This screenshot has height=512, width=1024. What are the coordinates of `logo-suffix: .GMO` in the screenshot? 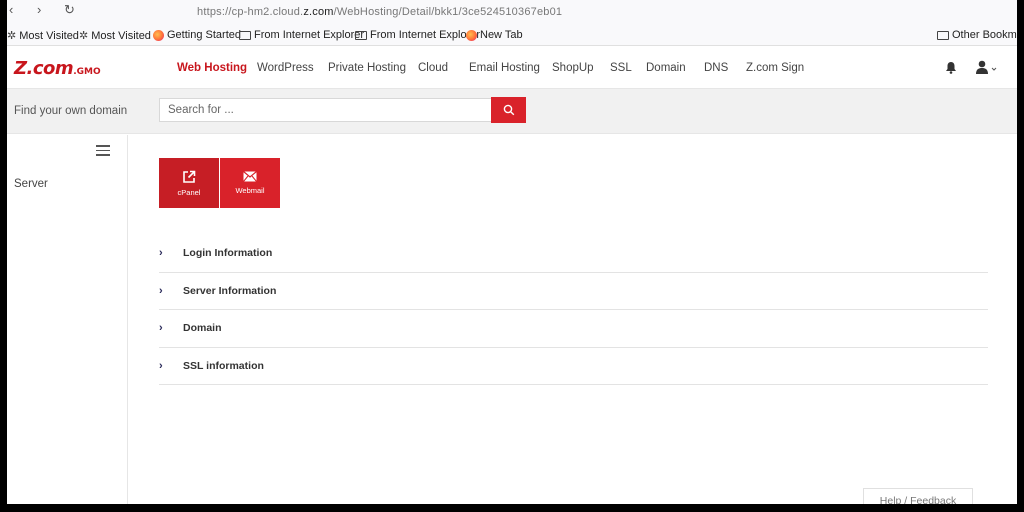 It's located at (87, 72).